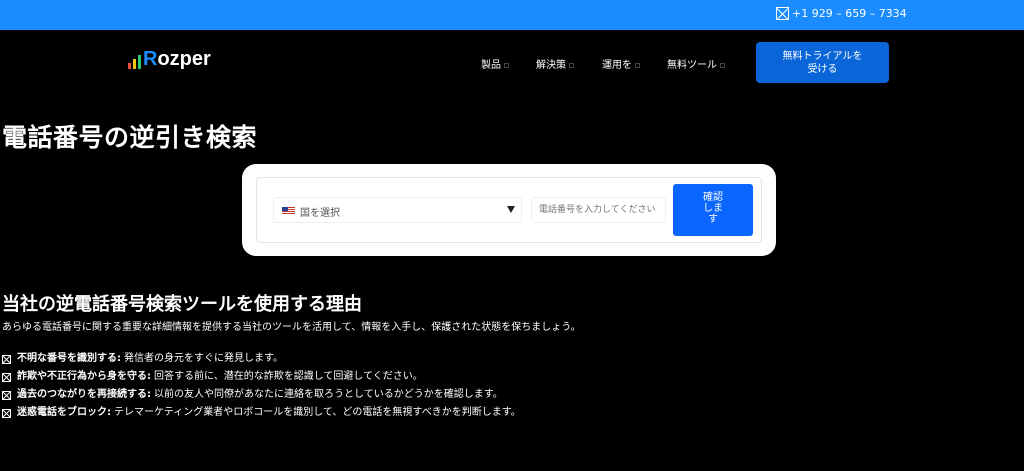 The width and height of the screenshot is (1024, 471). What do you see at coordinates (320, 213) in the screenshot?
I see `country-select-label: 国を選択` at bounding box center [320, 213].